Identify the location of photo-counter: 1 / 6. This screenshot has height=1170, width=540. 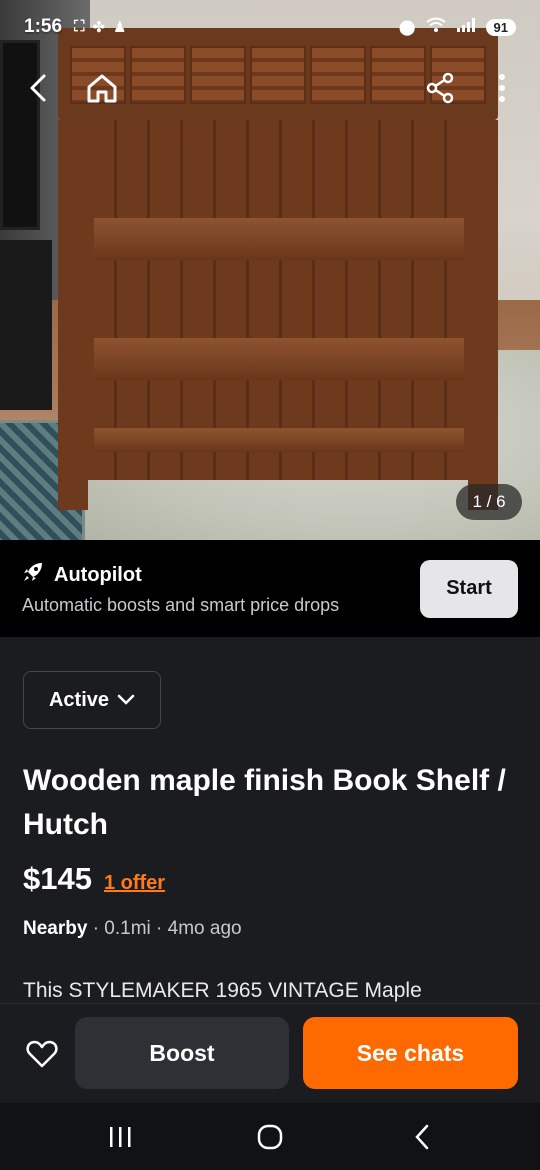
(489, 502).